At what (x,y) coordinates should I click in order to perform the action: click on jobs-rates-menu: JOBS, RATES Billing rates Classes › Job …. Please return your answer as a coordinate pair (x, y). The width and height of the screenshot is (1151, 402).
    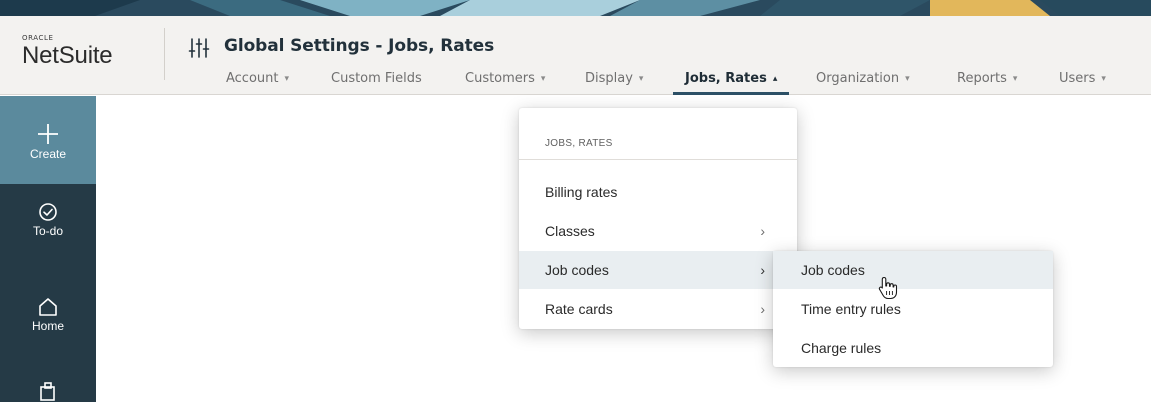
    Looking at the image, I should click on (658, 218).